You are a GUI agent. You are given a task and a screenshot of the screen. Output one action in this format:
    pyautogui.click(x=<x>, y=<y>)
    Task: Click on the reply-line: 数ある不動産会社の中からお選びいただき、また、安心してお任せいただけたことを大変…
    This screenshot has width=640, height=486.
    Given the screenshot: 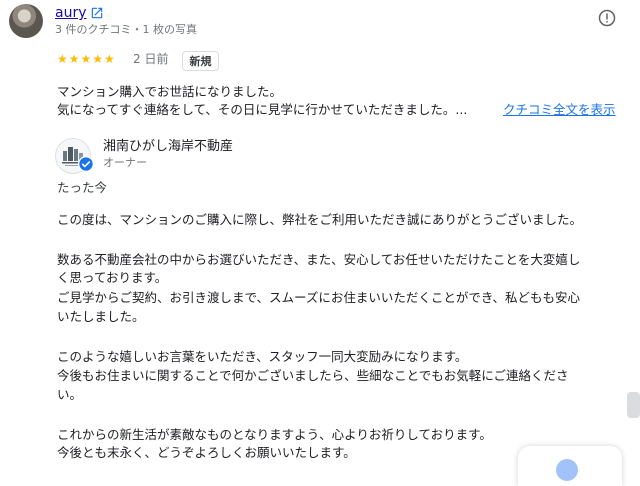 What is the action you would take?
    pyautogui.click(x=319, y=259)
    